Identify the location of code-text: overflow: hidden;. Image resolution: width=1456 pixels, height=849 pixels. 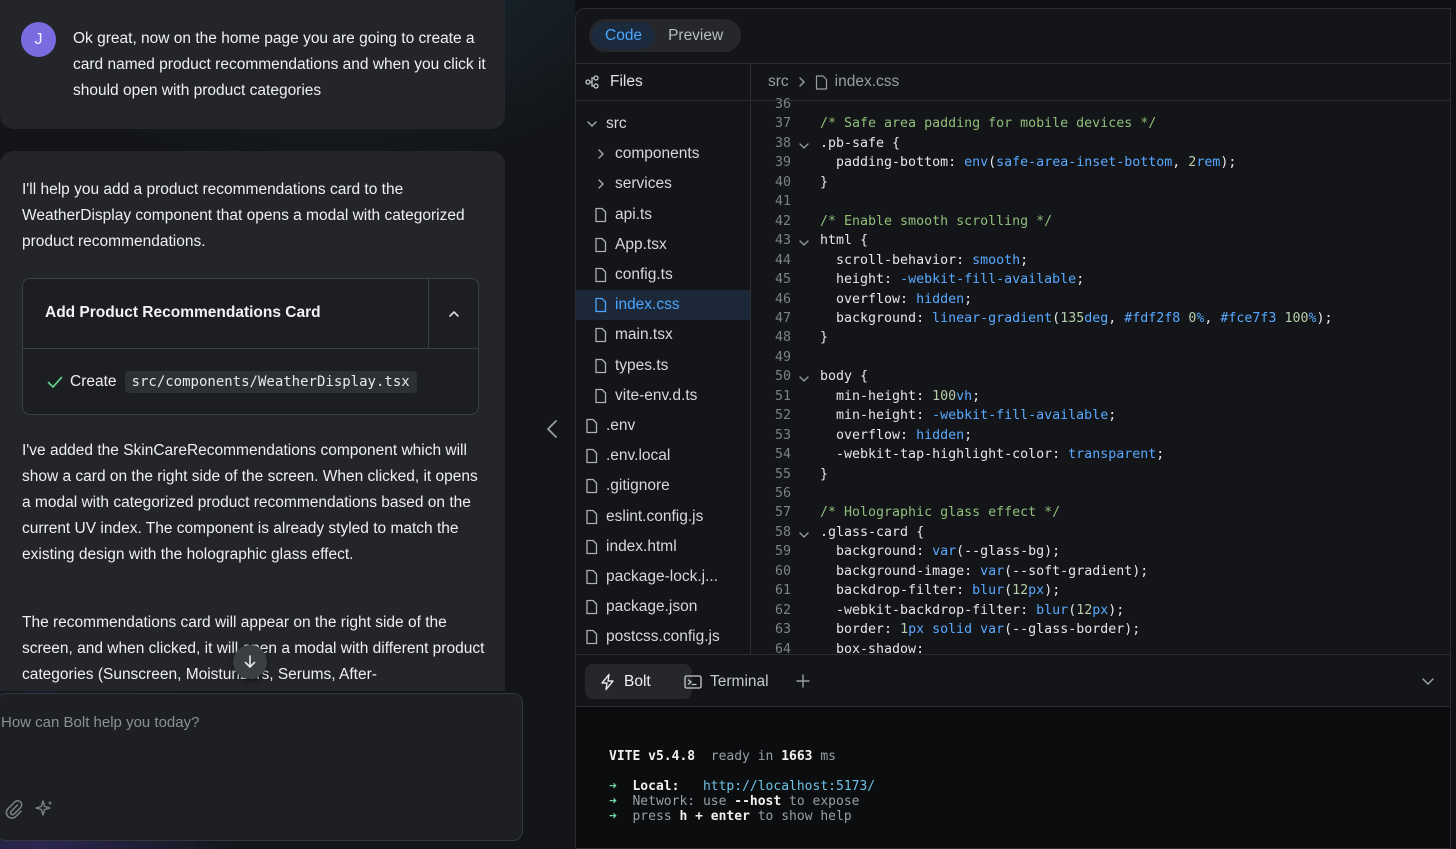
(896, 299).